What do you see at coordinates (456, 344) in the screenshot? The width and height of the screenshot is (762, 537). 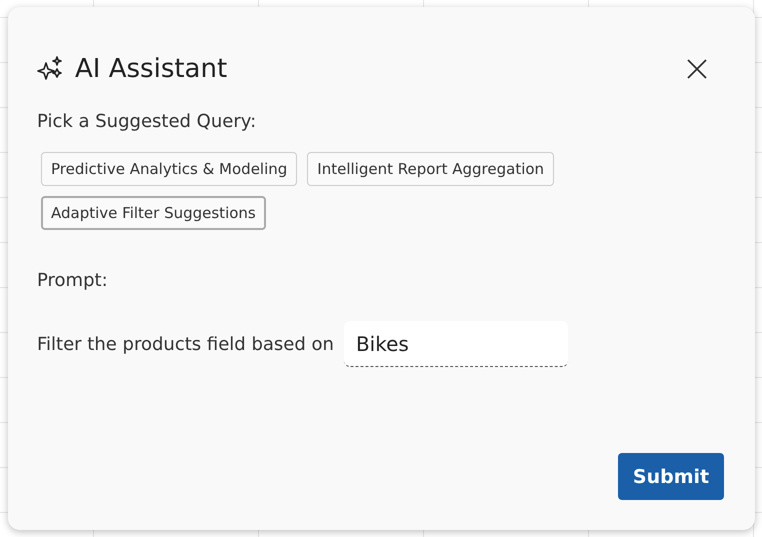 I see `prompt-input-field: Bikes` at bounding box center [456, 344].